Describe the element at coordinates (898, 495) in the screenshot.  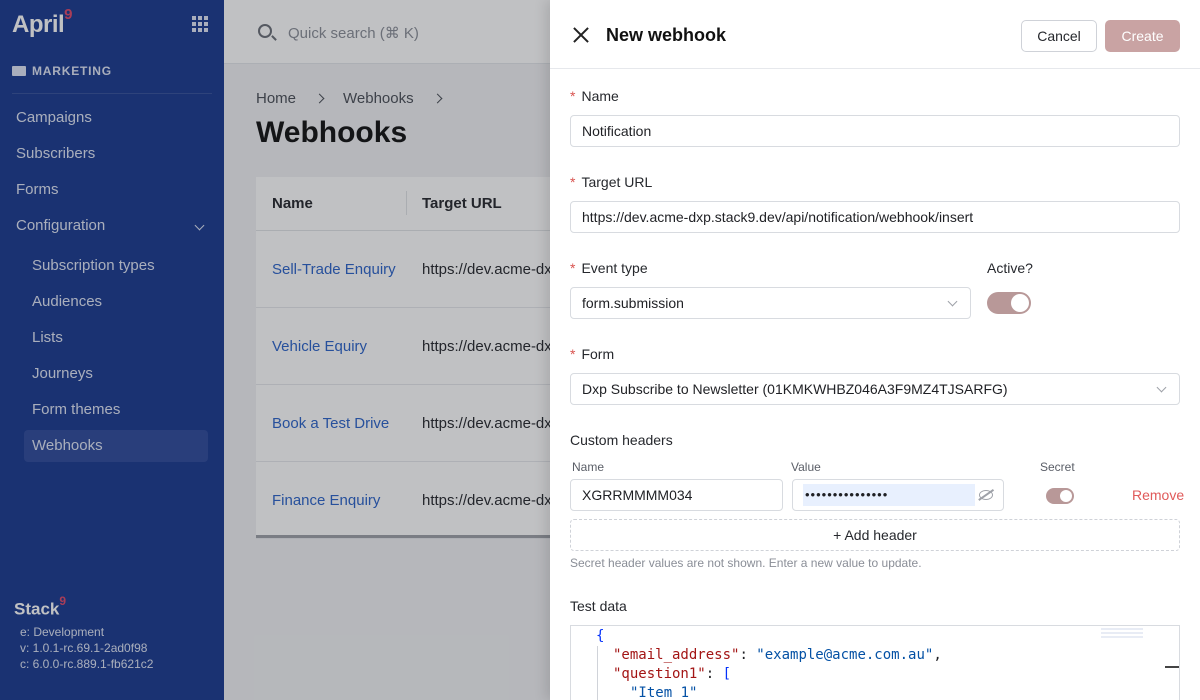
I see `header-value-field: •••••••••••••••` at that location.